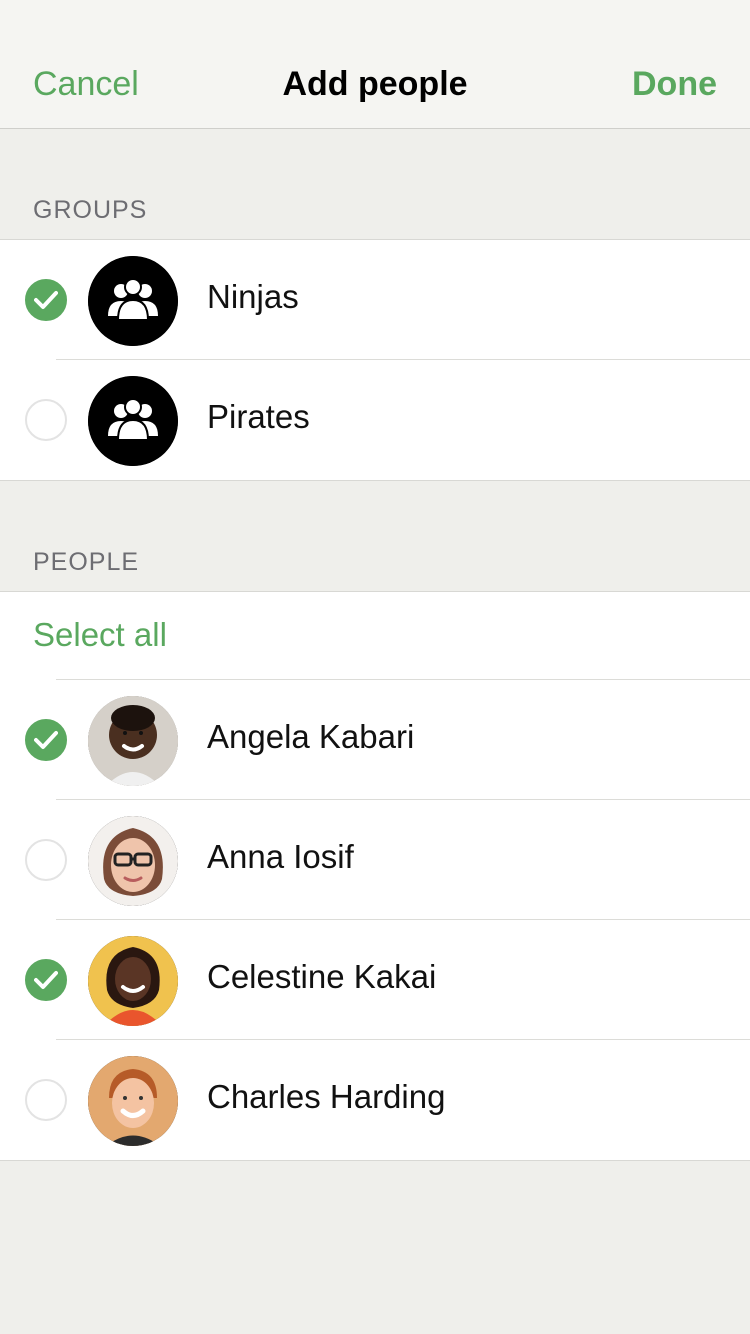 The image size is (750, 1334). Describe the element at coordinates (375, 64) in the screenshot. I see `navigation-bar: Cancel Add people Done` at that location.